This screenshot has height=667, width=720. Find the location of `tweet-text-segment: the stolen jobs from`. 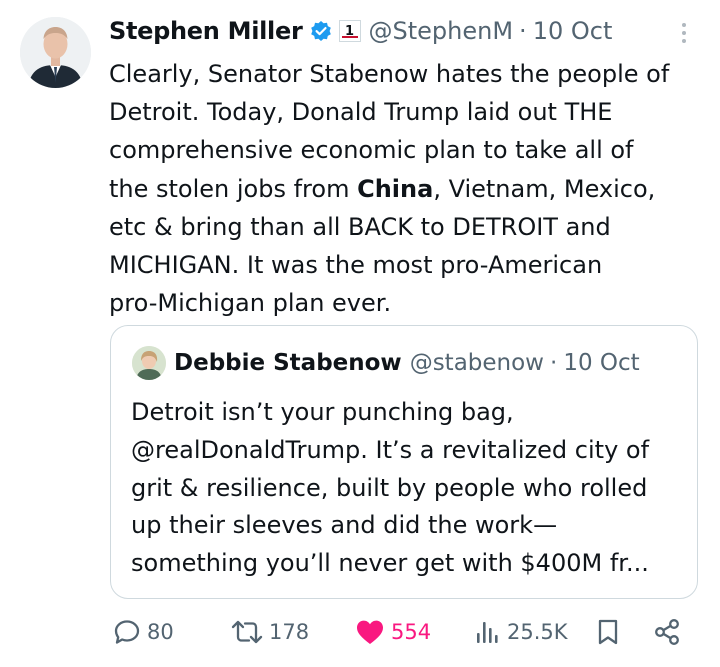

tweet-text-segment: the stolen jobs from is located at coordinates (233, 188).